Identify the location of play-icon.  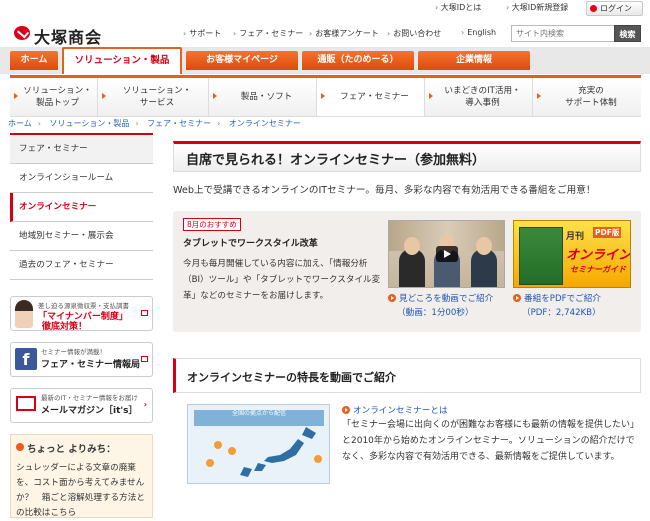
(447, 254).